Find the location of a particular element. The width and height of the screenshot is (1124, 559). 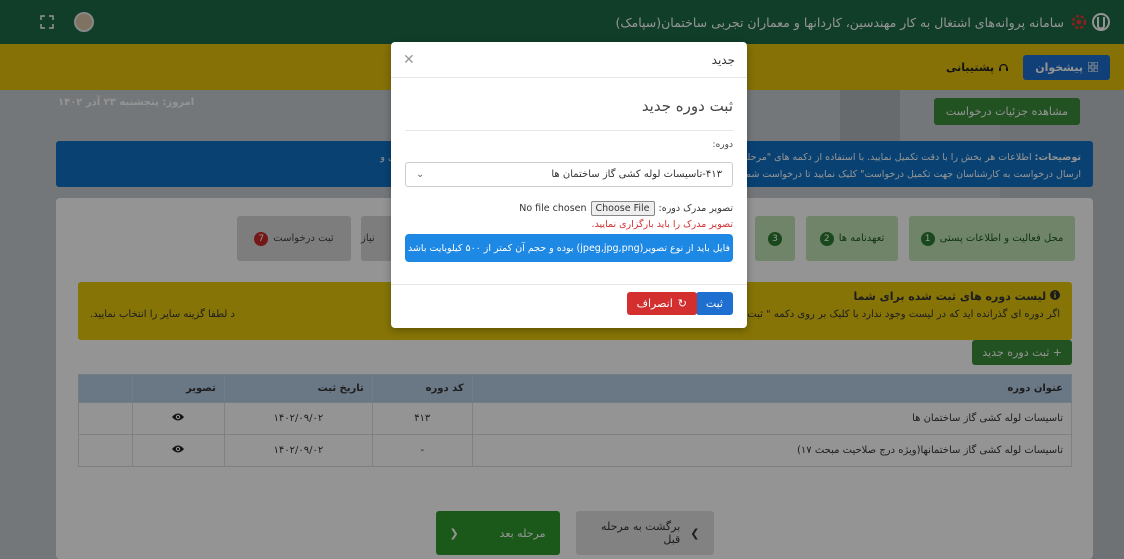

cancel-button: ↻ انصراف is located at coordinates (661, 303).